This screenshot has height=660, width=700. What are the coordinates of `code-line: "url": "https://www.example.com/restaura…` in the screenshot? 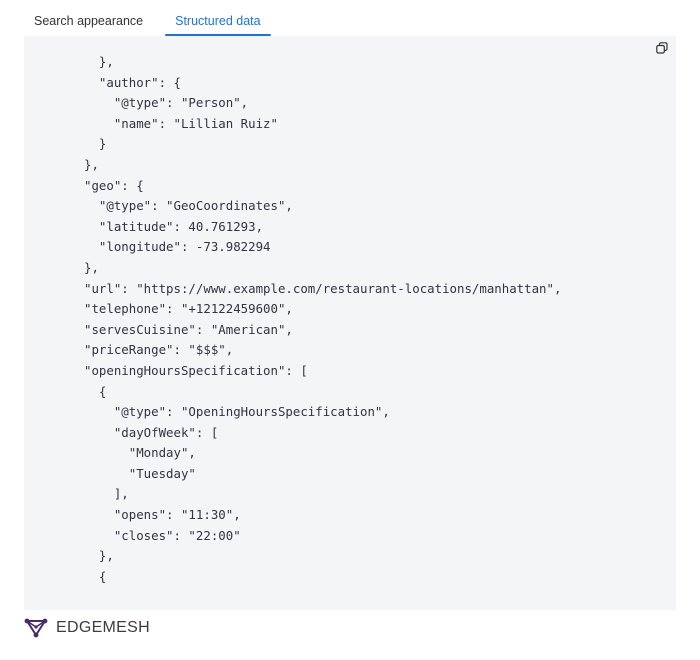 It's located at (323, 288).